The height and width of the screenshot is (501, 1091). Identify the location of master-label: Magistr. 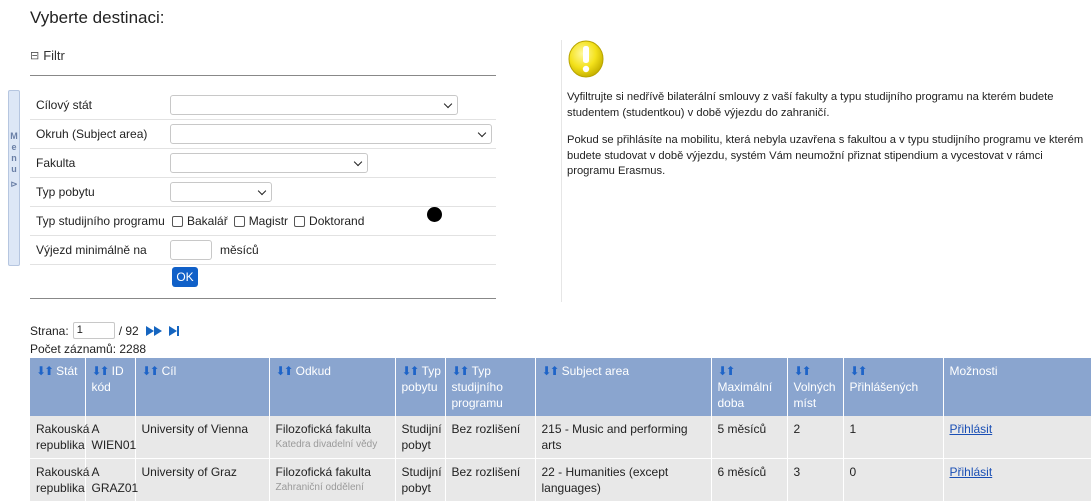
(268, 221).